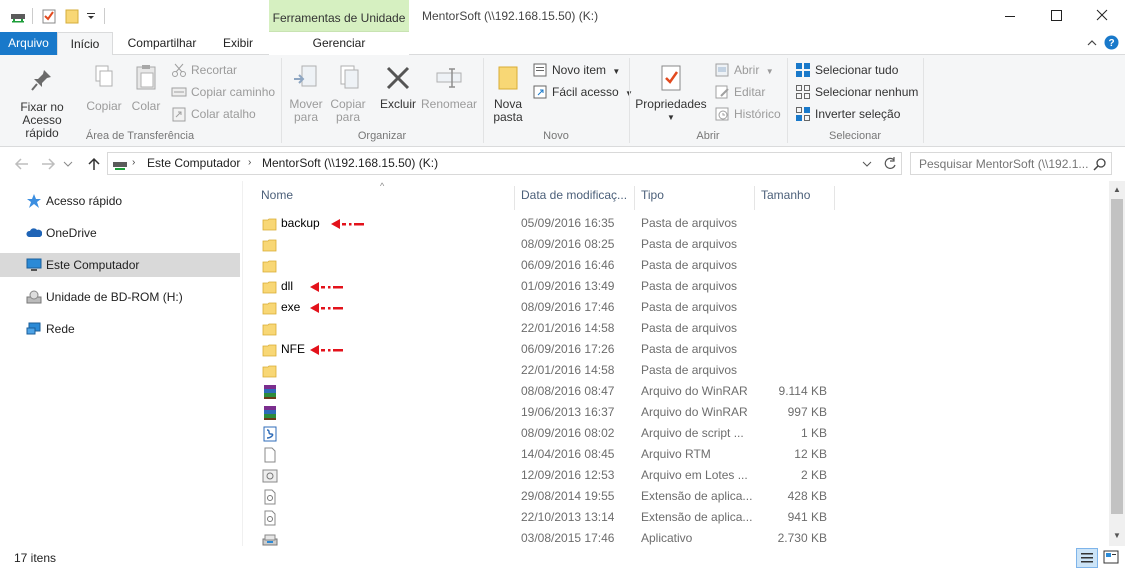  Describe the element at coordinates (349, 77) in the screenshot. I see `copy-to-icon` at that location.